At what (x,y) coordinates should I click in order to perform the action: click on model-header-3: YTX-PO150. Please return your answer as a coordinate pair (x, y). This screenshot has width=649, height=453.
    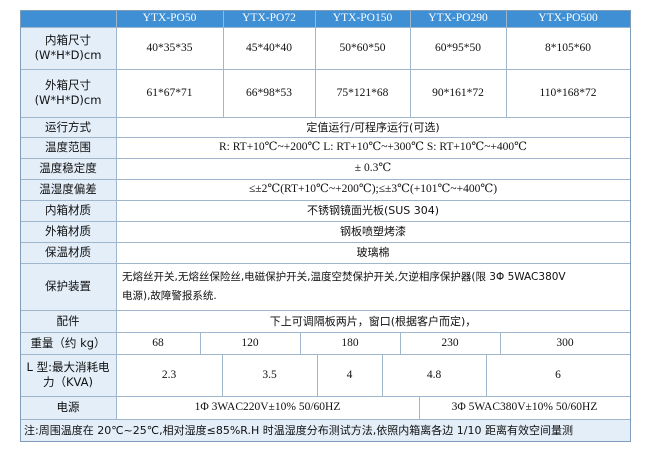
    Looking at the image, I should click on (362, 18).